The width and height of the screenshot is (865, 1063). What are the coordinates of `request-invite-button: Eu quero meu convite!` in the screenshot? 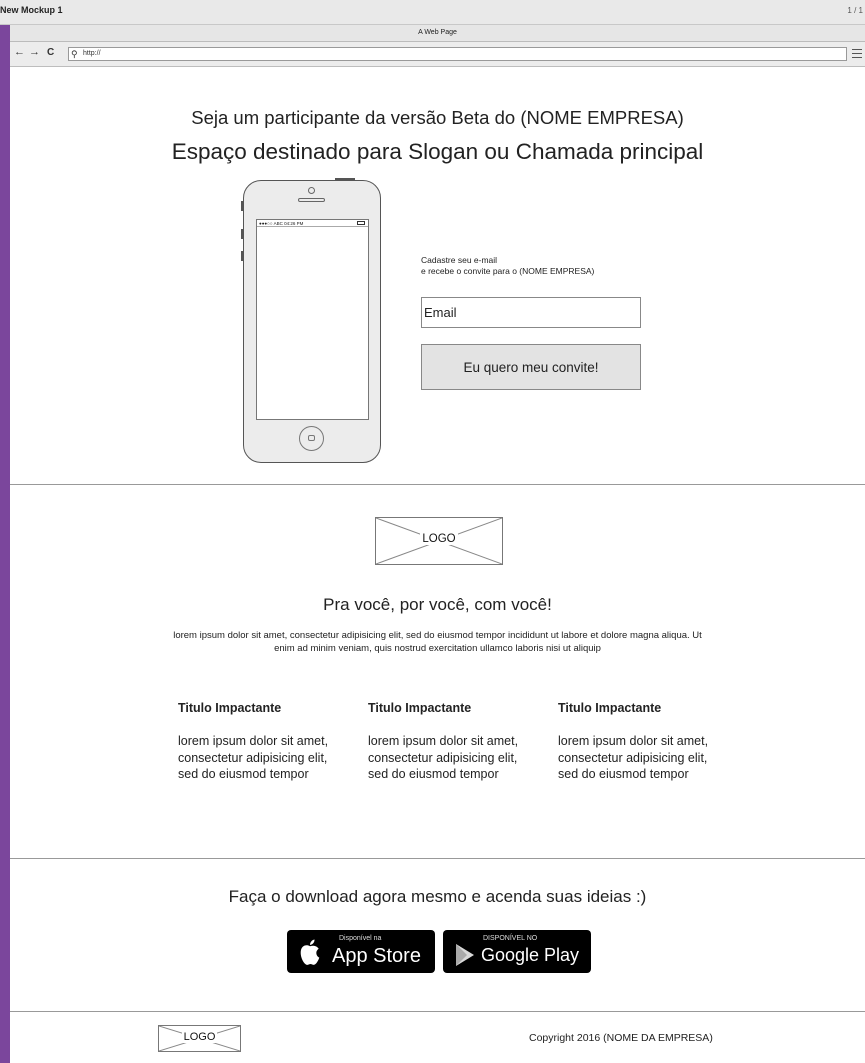 It's located at (531, 367).